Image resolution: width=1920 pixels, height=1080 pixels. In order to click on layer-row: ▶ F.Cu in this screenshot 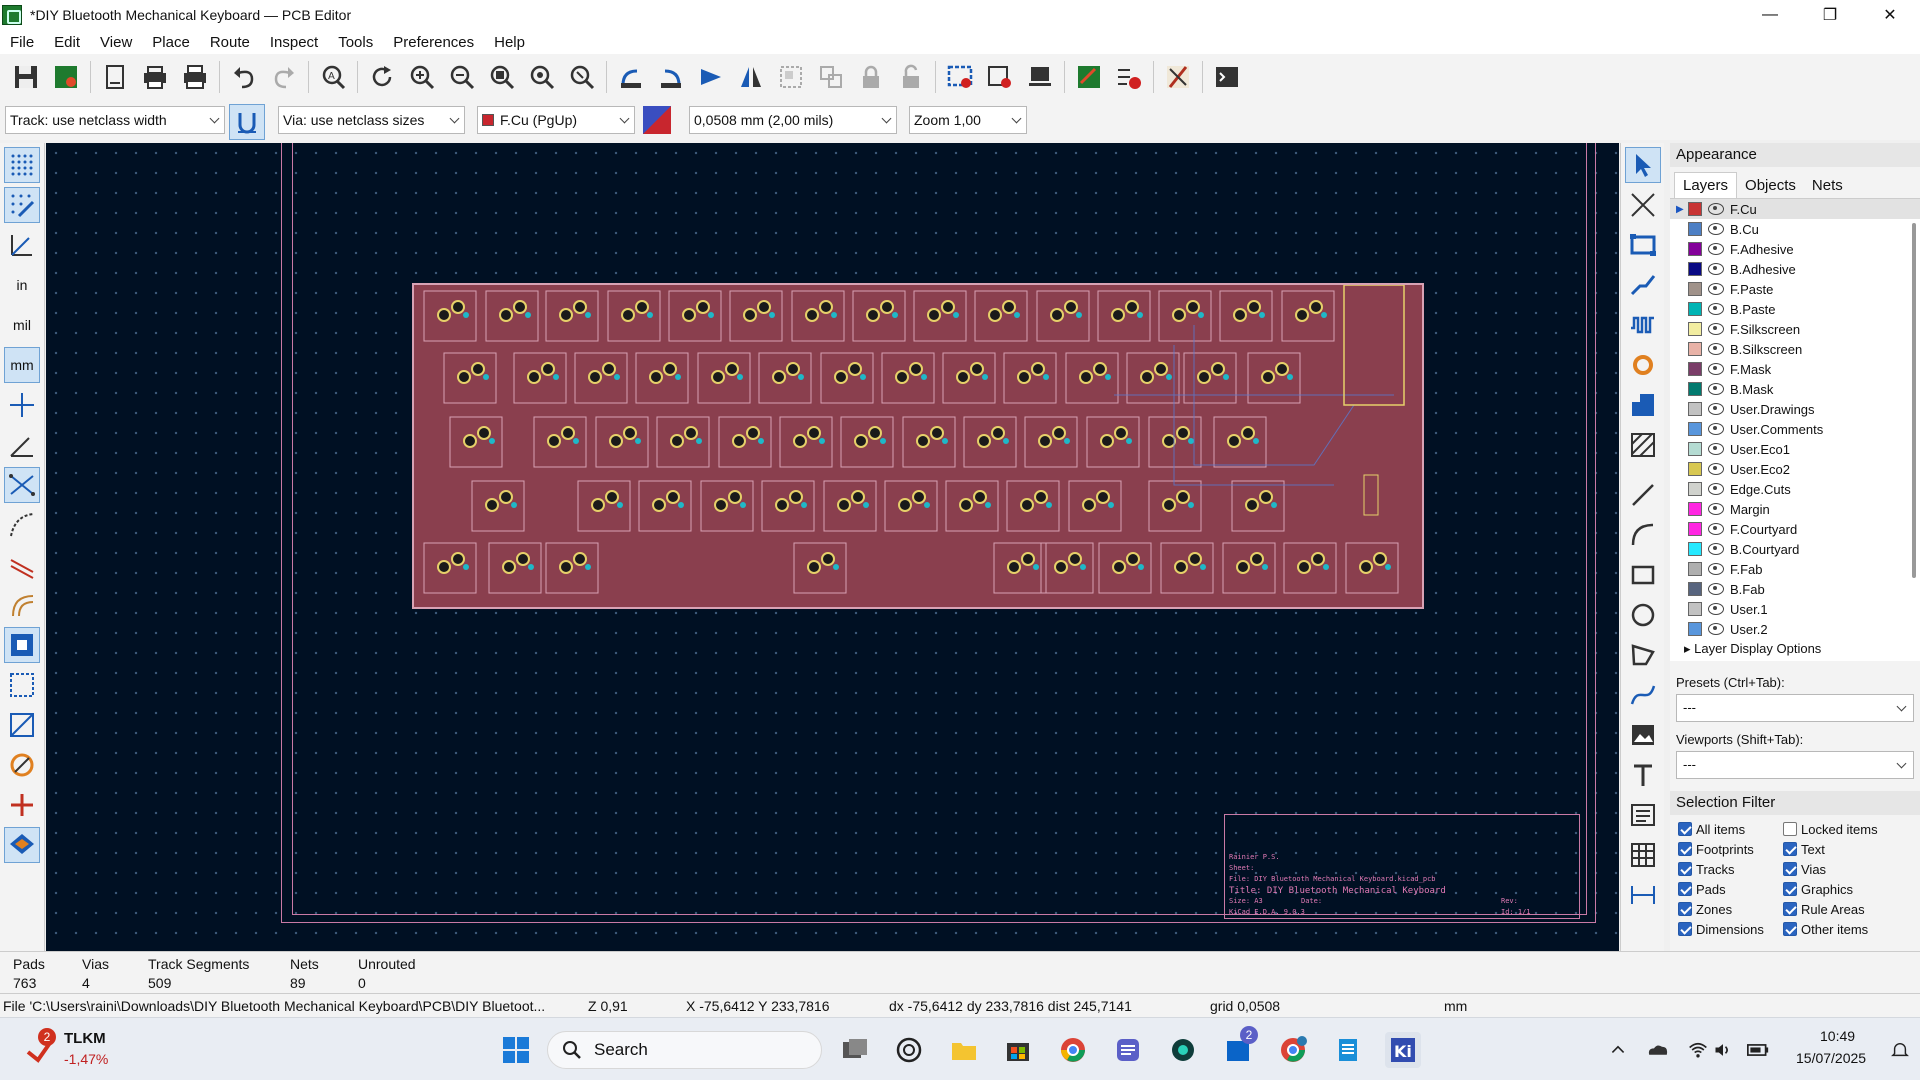, I will do `click(1795, 209)`.